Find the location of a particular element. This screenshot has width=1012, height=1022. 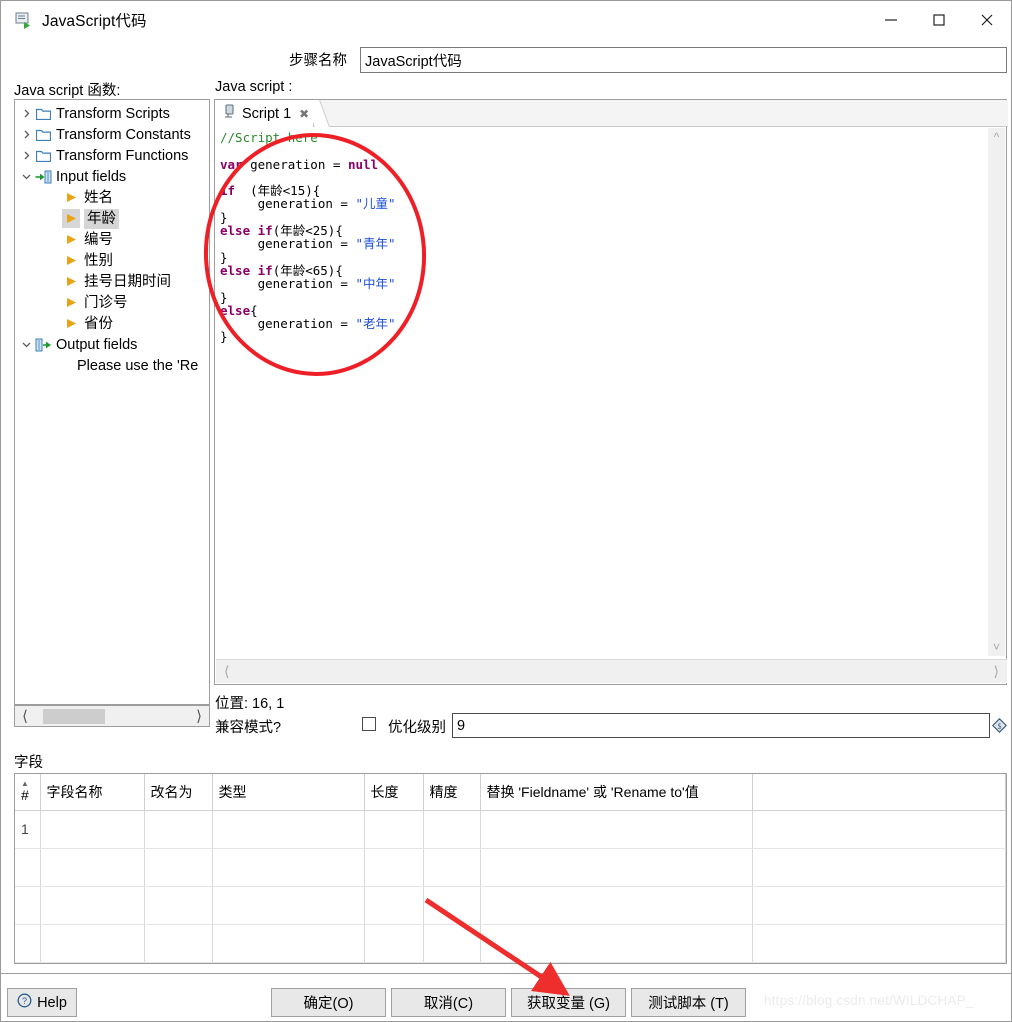

tree-item-node-4: 姓名 is located at coordinates (112, 197).